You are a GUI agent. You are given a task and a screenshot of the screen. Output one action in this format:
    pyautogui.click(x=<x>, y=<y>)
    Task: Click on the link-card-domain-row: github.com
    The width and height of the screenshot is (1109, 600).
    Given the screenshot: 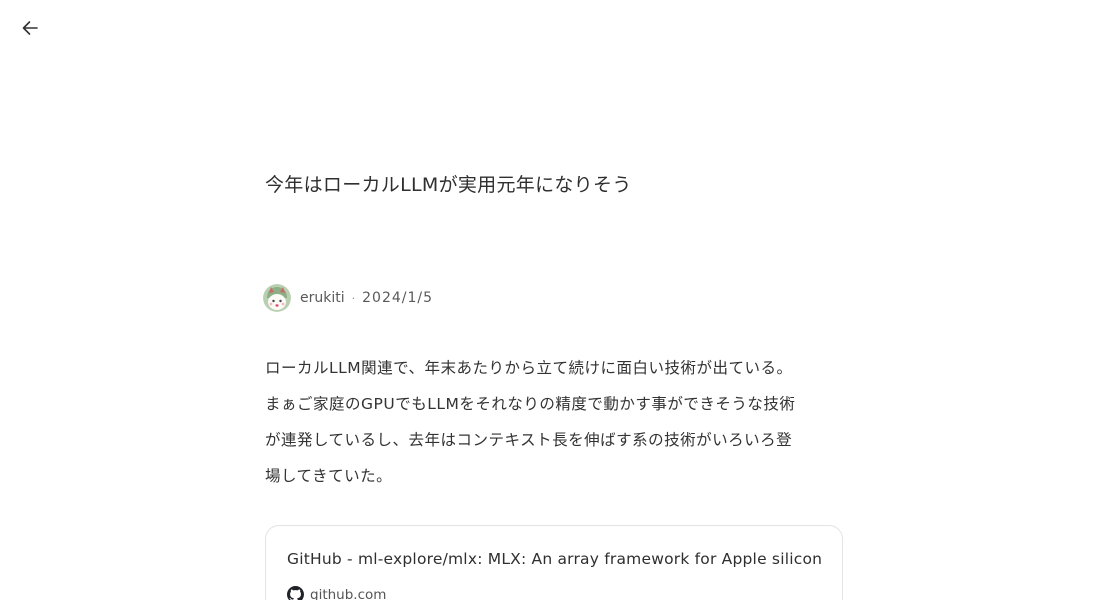 What is the action you would take?
    pyautogui.click(x=336, y=593)
    